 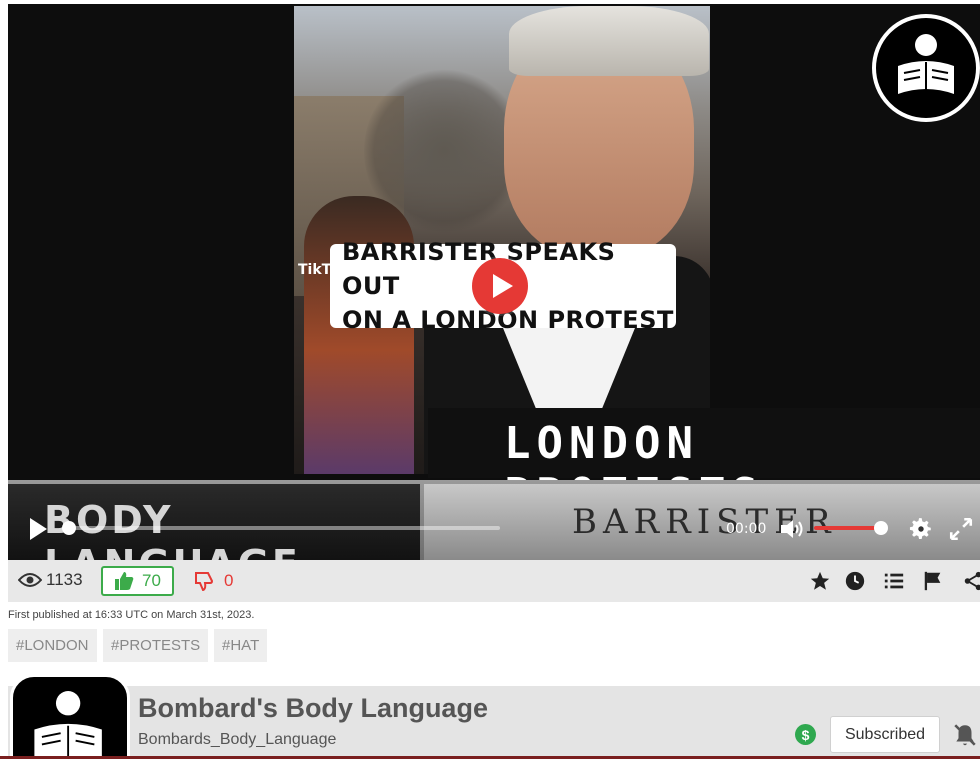 What do you see at coordinates (885, 734) in the screenshot?
I see `subscribed-button: Subscribed` at bounding box center [885, 734].